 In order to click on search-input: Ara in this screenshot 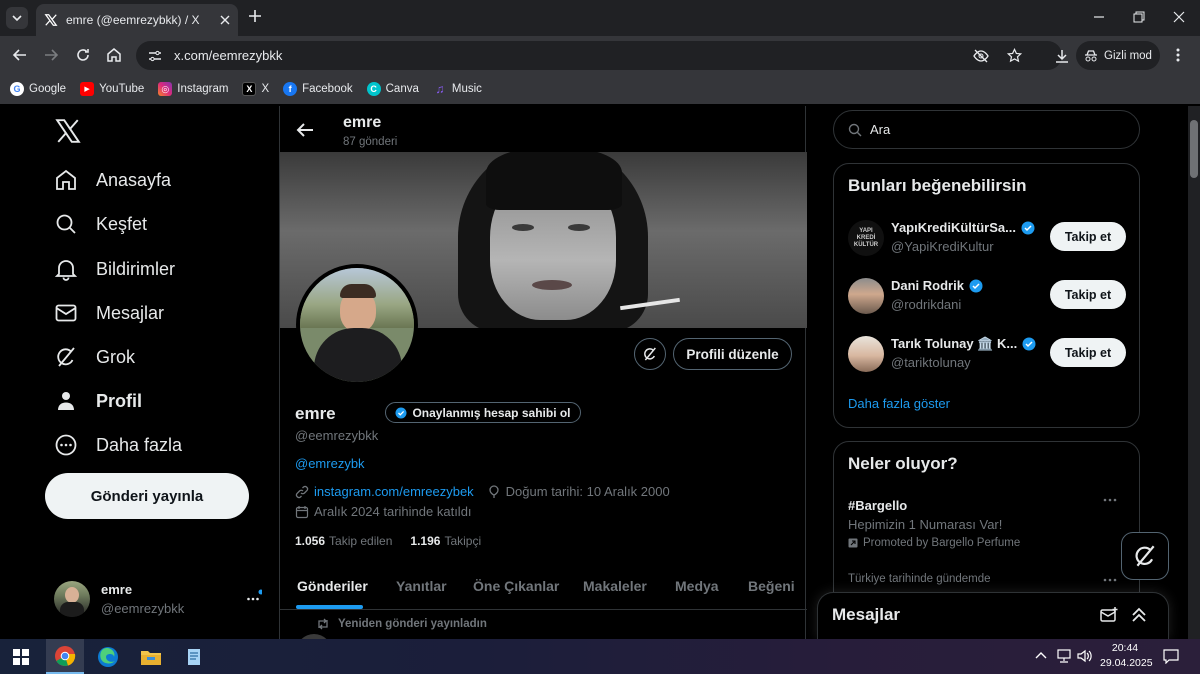, I will do `click(986, 129)`.